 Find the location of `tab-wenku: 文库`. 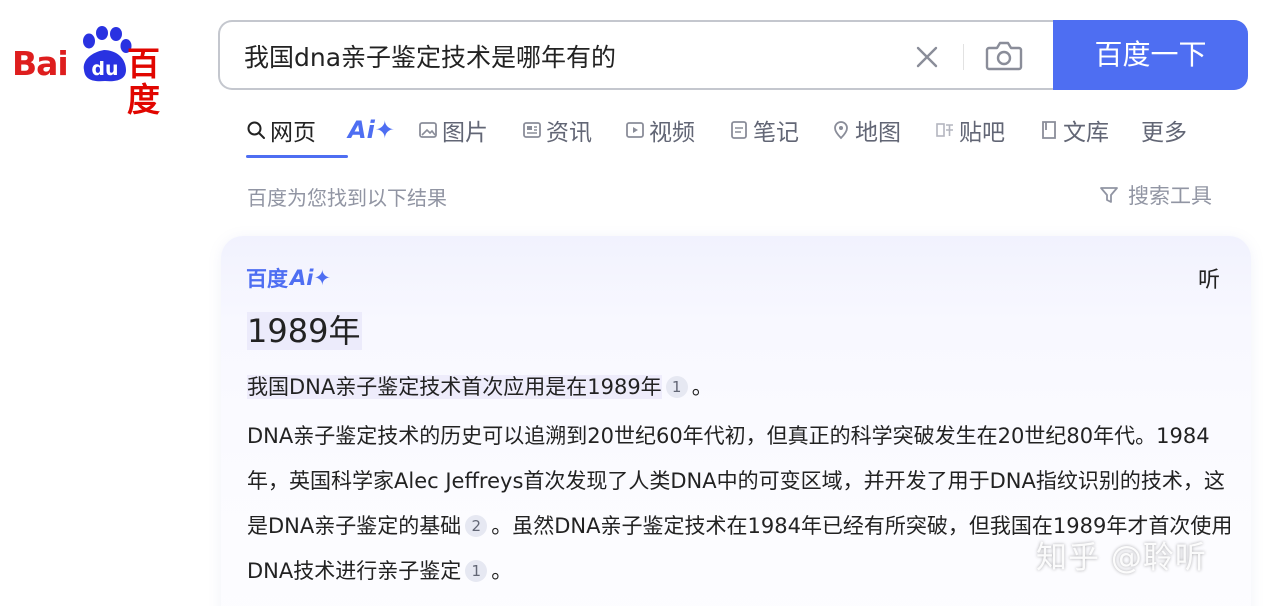

tab-wenku: 文库 is located at coordinates (1090, 130).